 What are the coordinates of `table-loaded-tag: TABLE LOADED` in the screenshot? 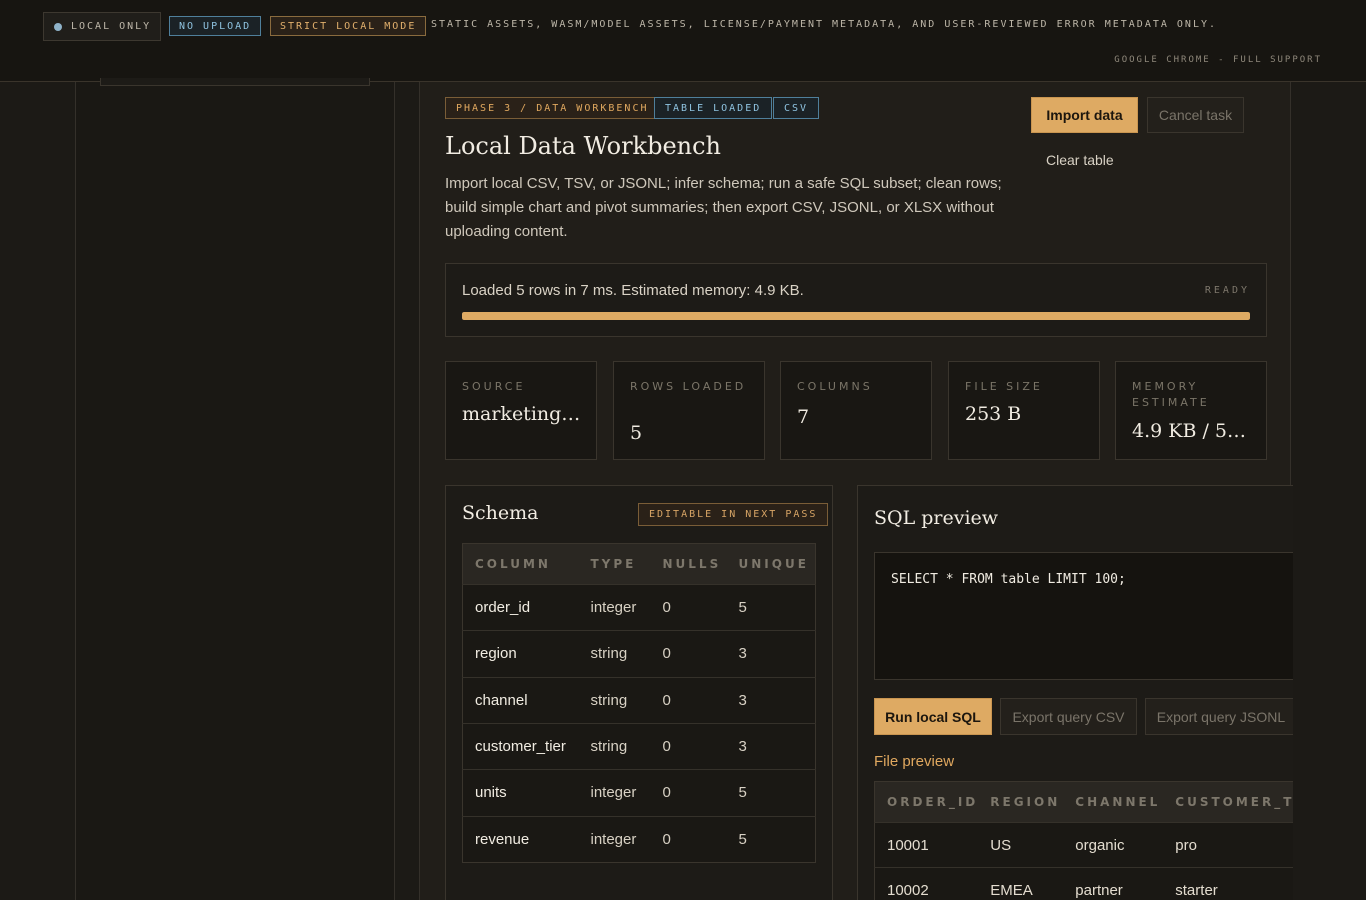 It's located at (713, 108).